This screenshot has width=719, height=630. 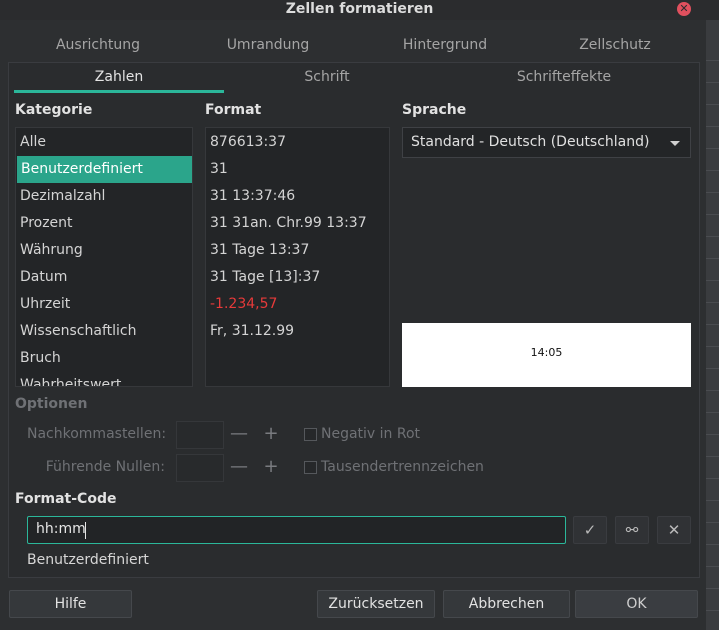 I want to click on chevron-down-icon, so click(x=675, y=143).